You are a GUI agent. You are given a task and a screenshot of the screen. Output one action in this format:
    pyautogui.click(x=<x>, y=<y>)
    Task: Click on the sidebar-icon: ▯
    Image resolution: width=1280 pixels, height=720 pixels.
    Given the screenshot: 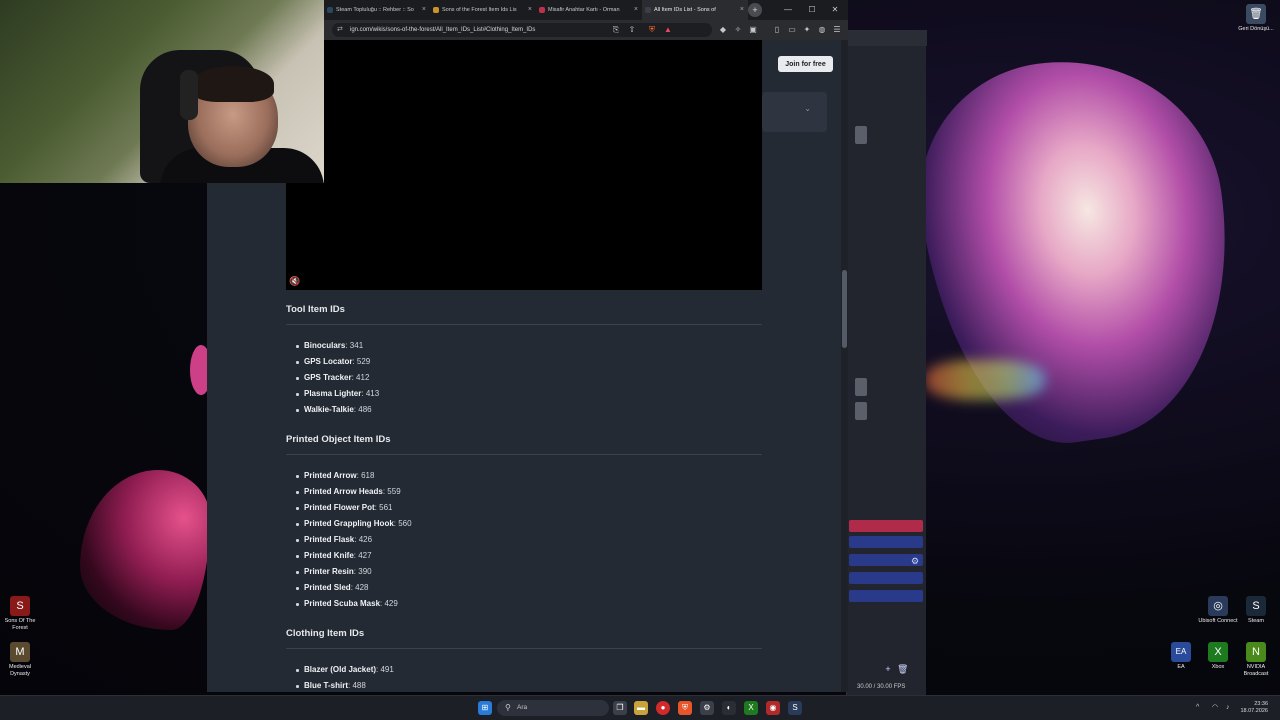 What is the action you would take?
    pyautogui.click(x=777, y=30)
    